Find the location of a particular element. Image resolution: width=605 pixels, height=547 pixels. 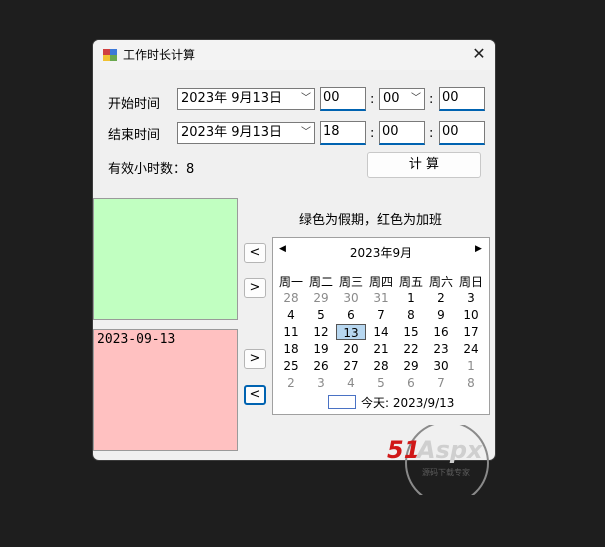

title-bar: 工作时长计算 ✕ is located at coordinates (294, 55).